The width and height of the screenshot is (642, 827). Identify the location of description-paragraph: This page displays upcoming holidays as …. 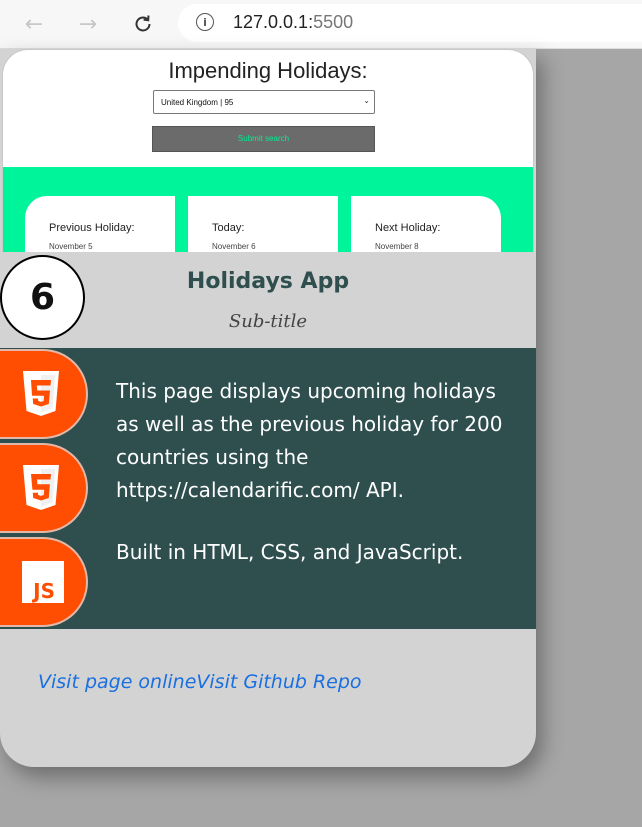
(309, 440).